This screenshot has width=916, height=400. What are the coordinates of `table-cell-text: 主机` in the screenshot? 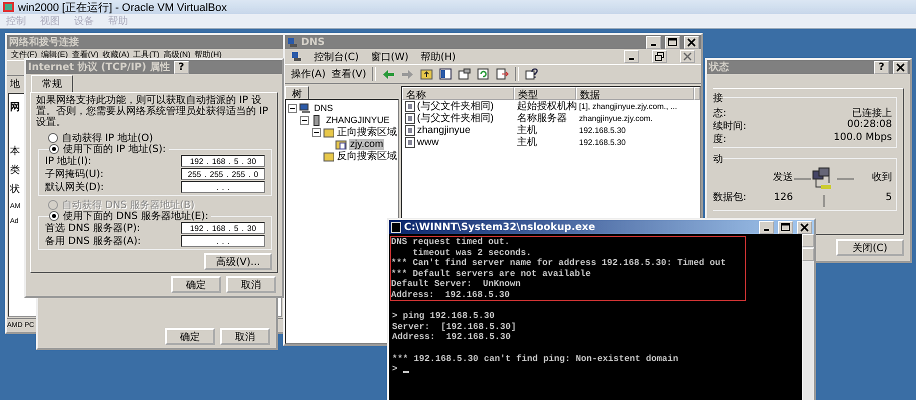 It's located at (527, 142).